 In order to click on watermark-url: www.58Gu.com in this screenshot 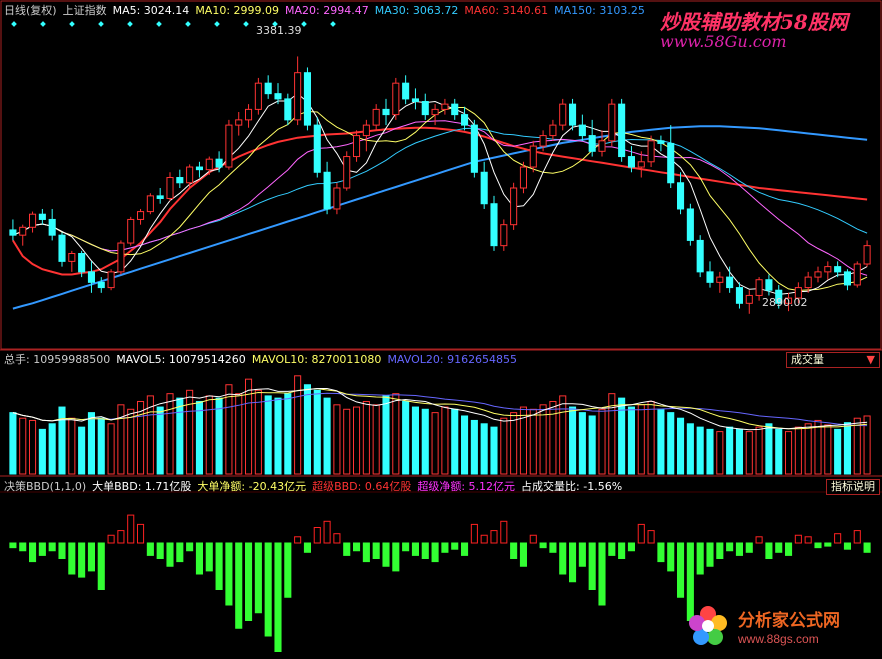, I will do `click(723, 41)`.